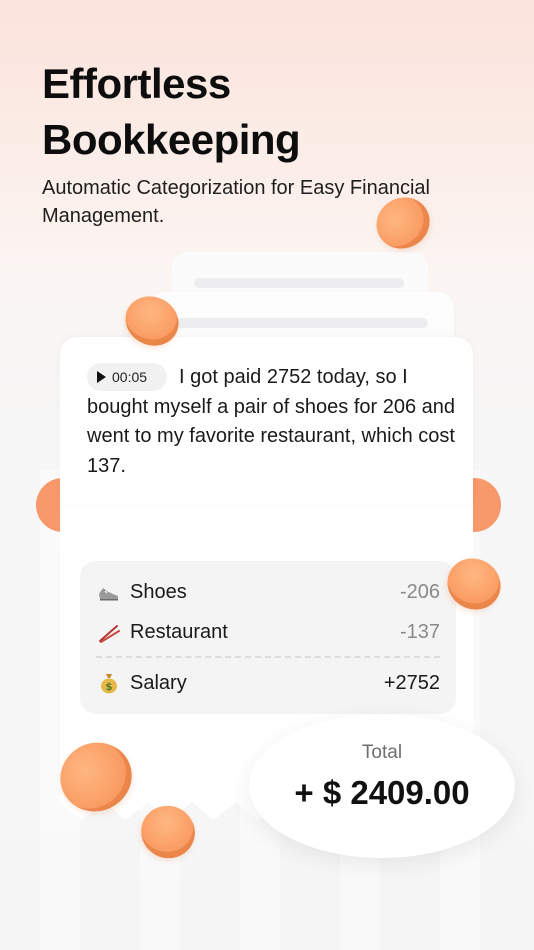 Image resolution: width=534 pixels, height=950 pixels. Describe the element at coordinates (109, 592) in the screenshot. I see `shoe-icon` at that location.